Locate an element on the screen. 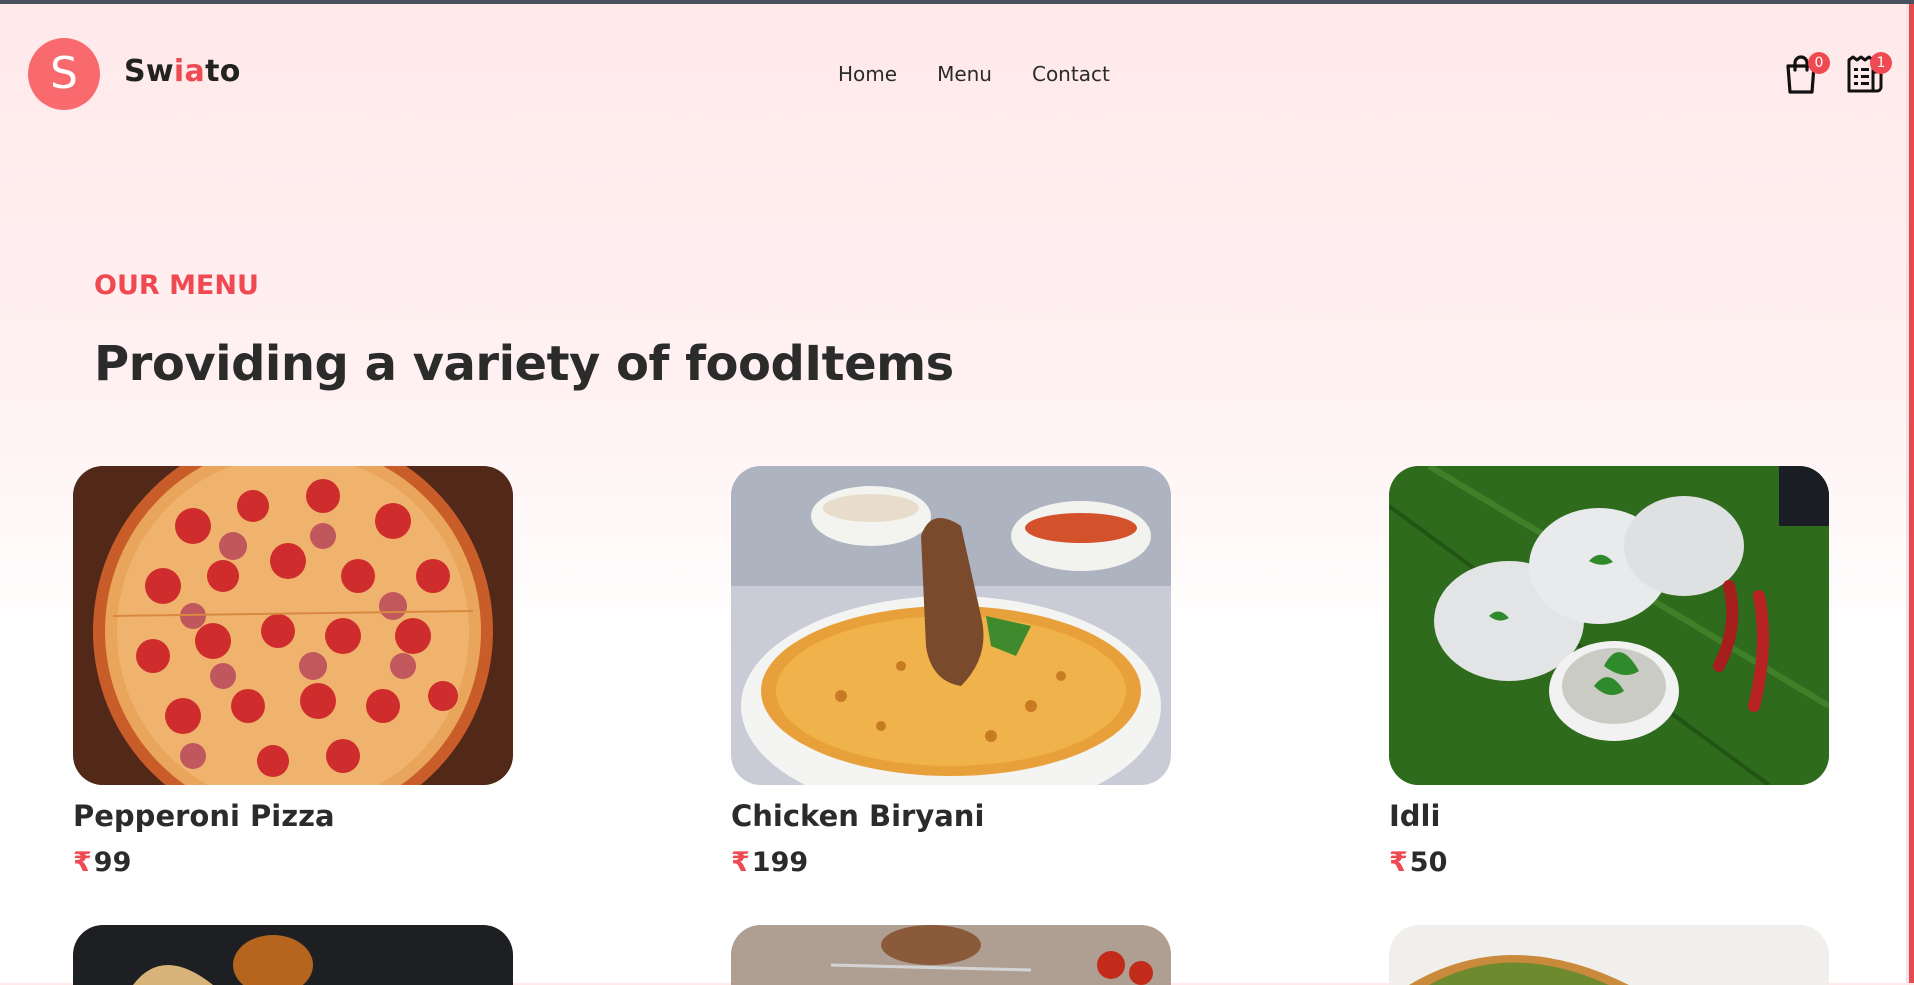 The height and width of the screenshot is (985, 1914). orders-count-badge: 1 is located at coordinates (1881, 63).